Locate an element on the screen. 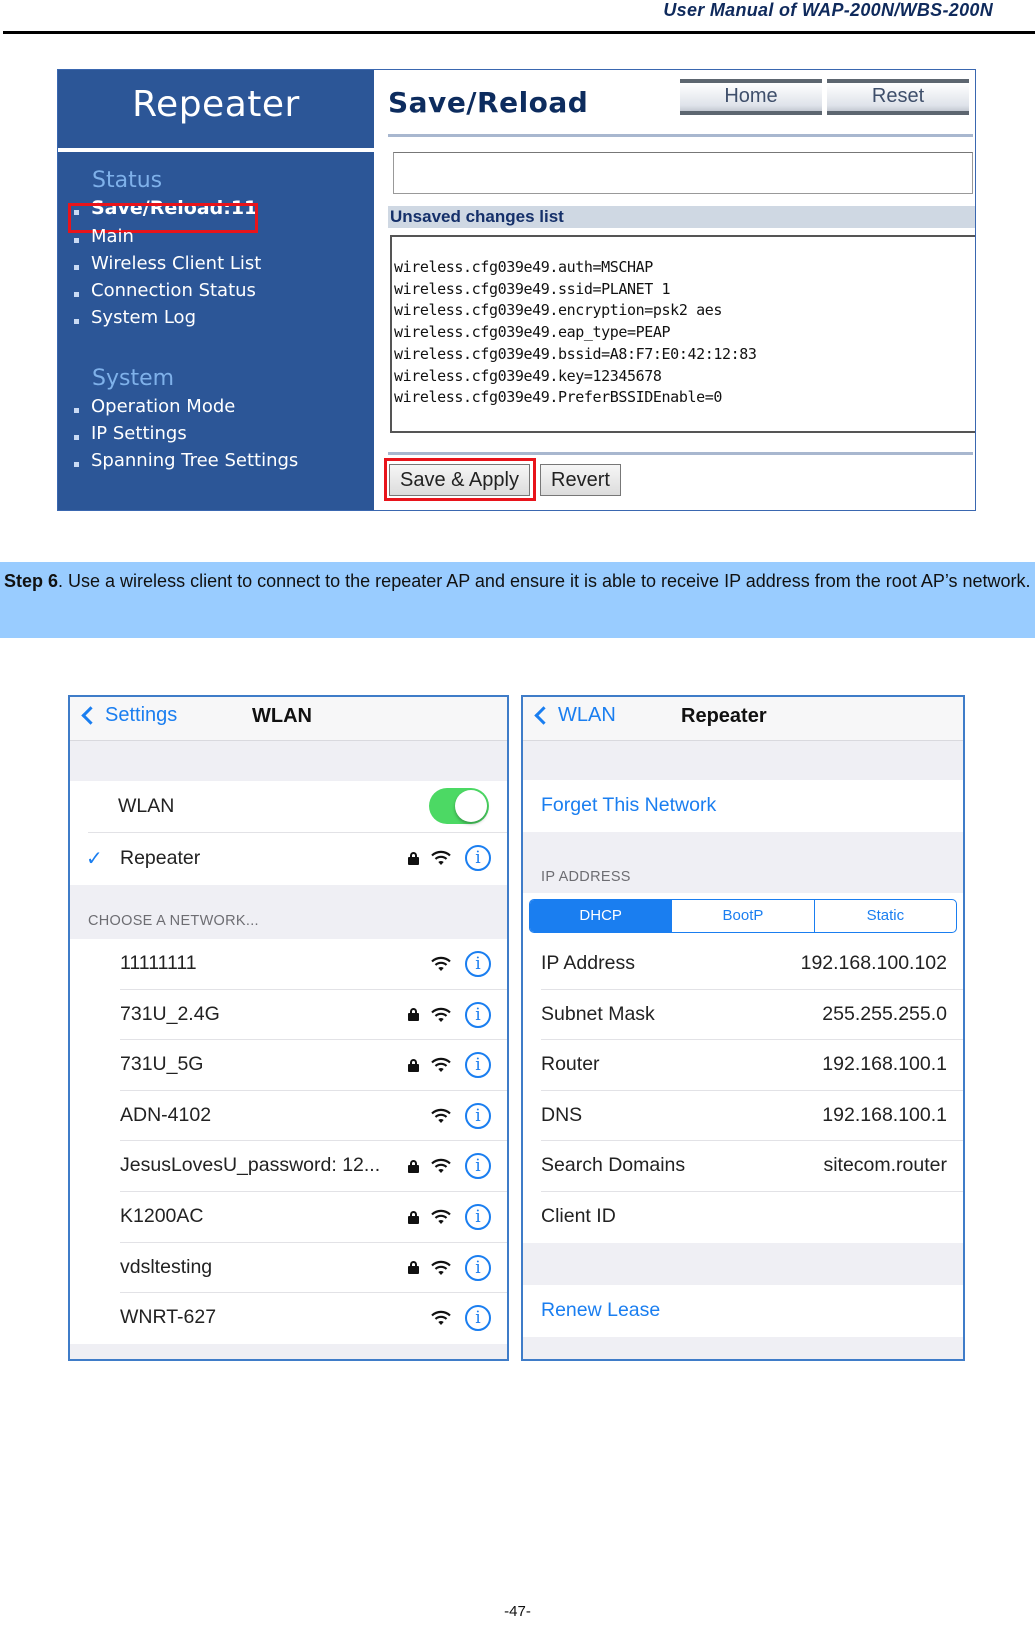 Image resolution: width=1035 pixels, height=1632 pixels. manual-title: User Manual of WAP-200N/WBS-200N is located at coordinates (828, 10).